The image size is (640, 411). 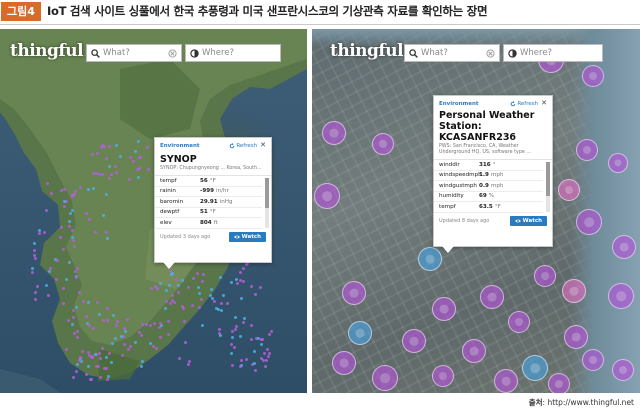 What do you see at coordinates (524, 103) in the screenshot?
I see `refresh-button: Refresh` at bounding box center [524, 103].